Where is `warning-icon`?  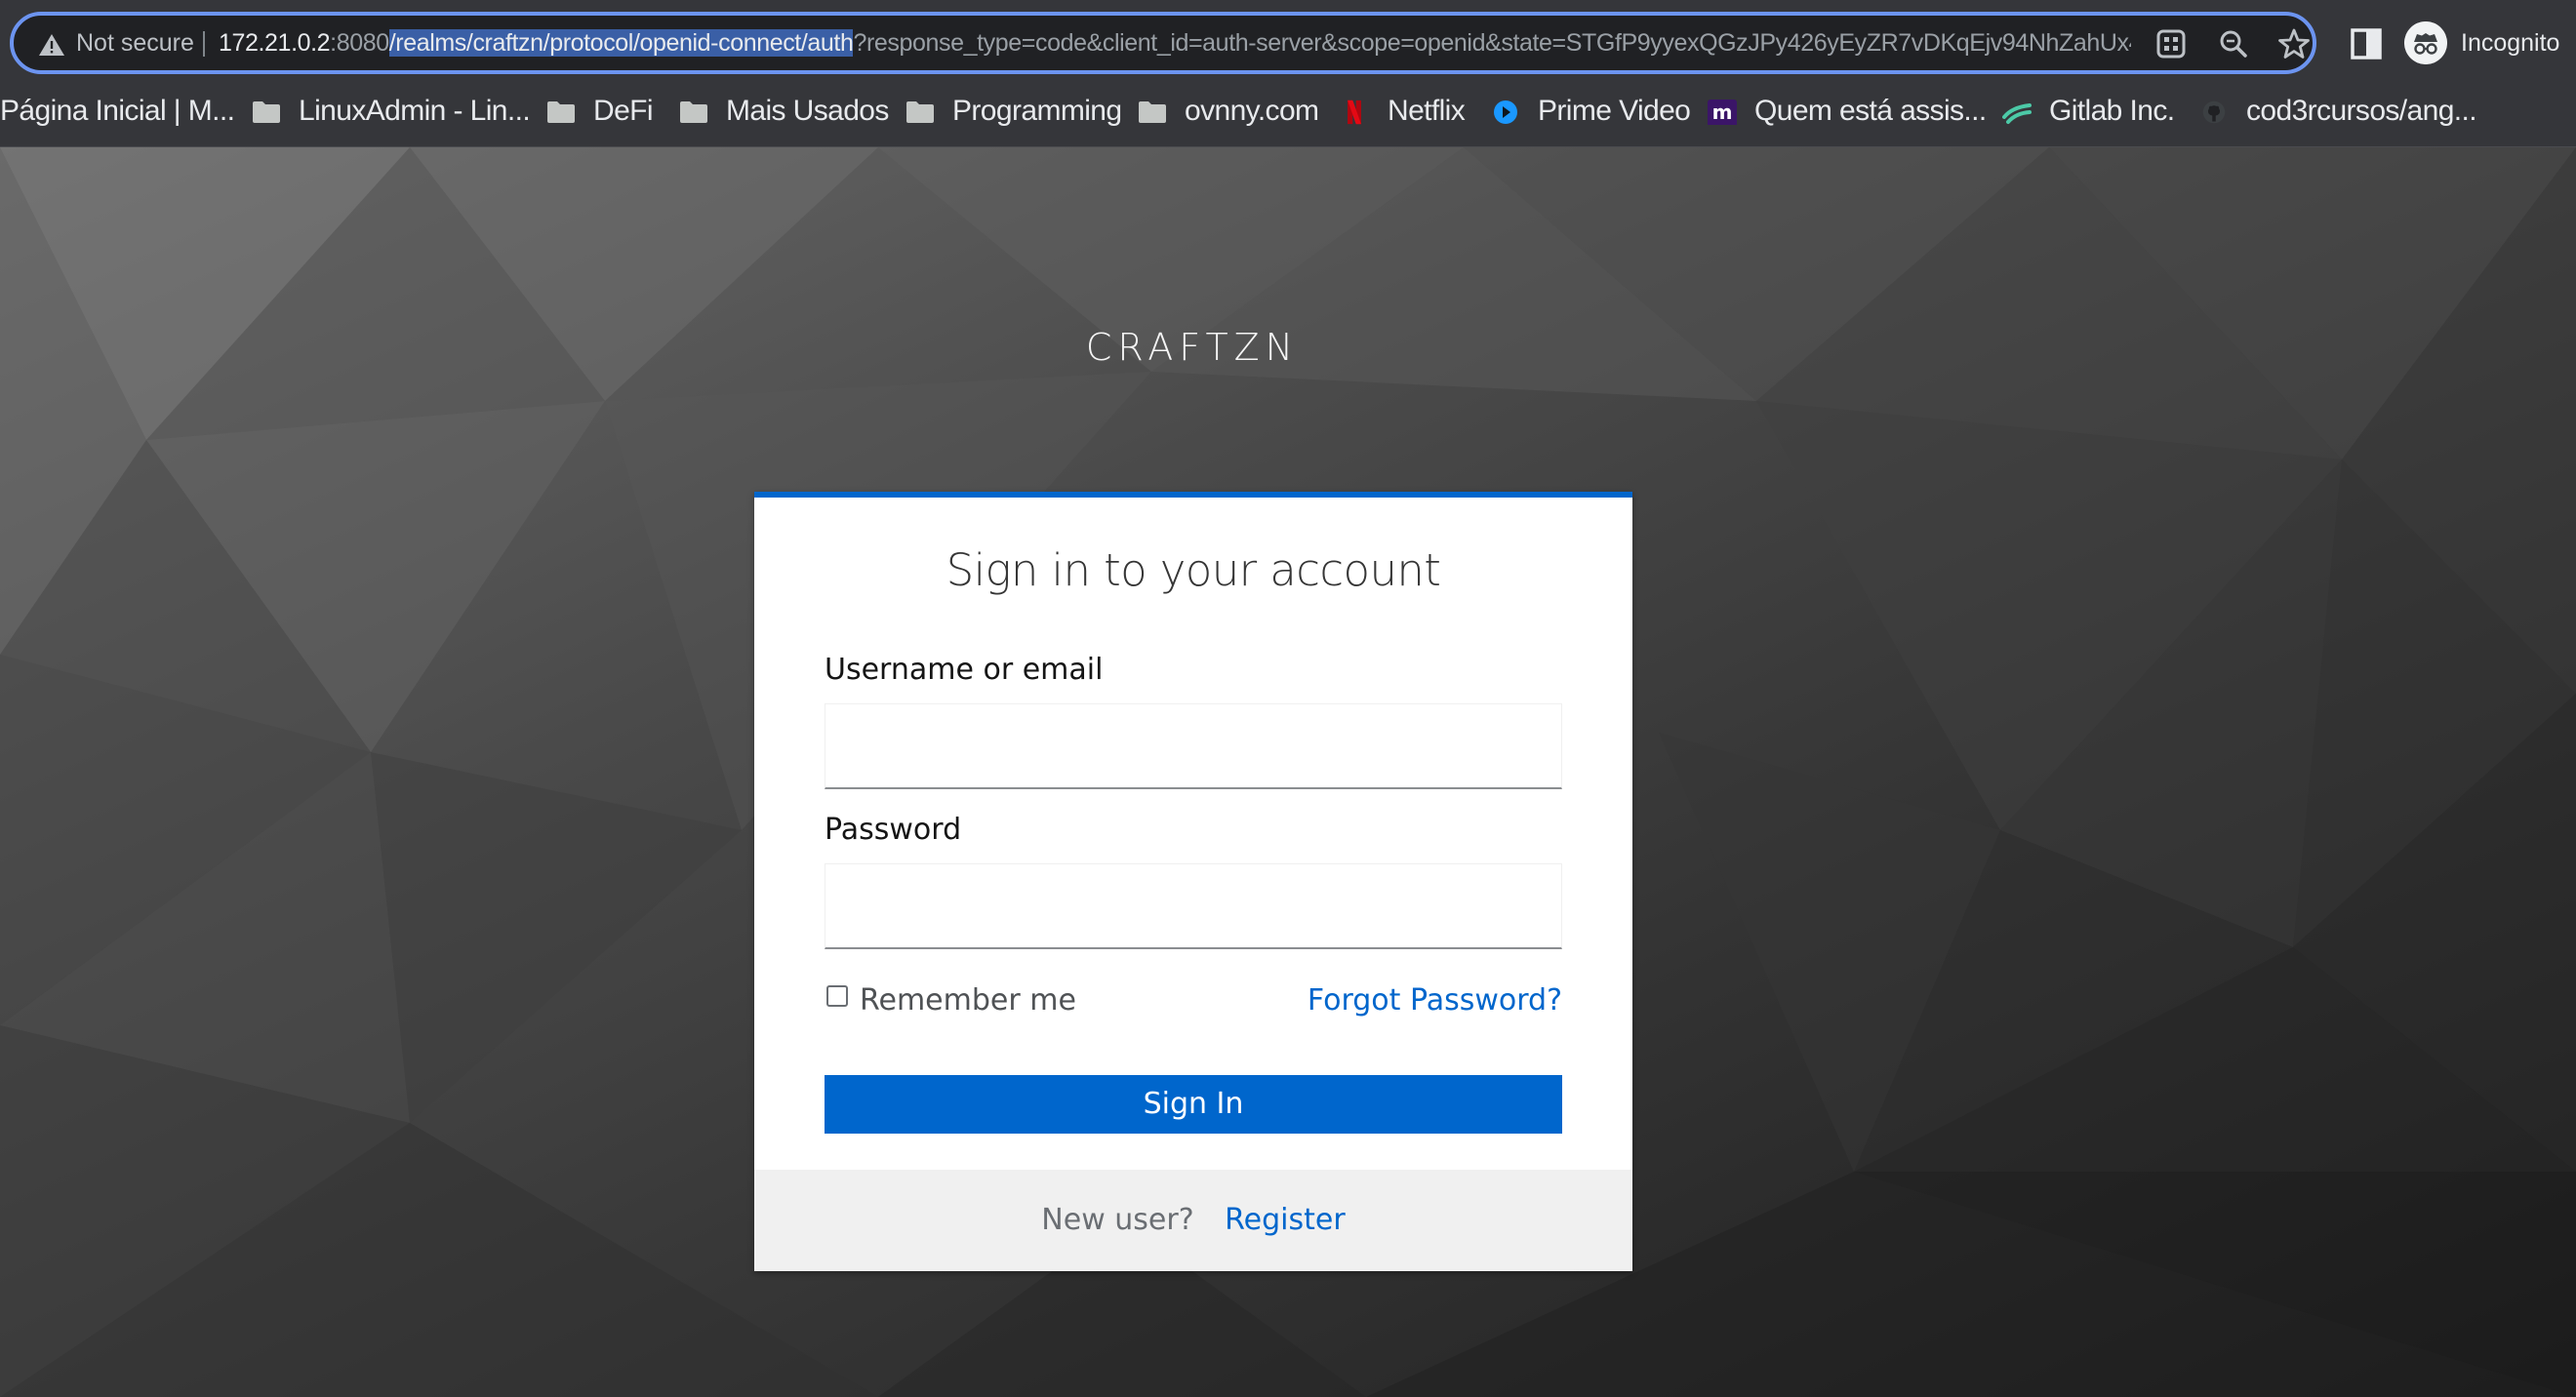 warning-icon is located at coordinates (51, 45).